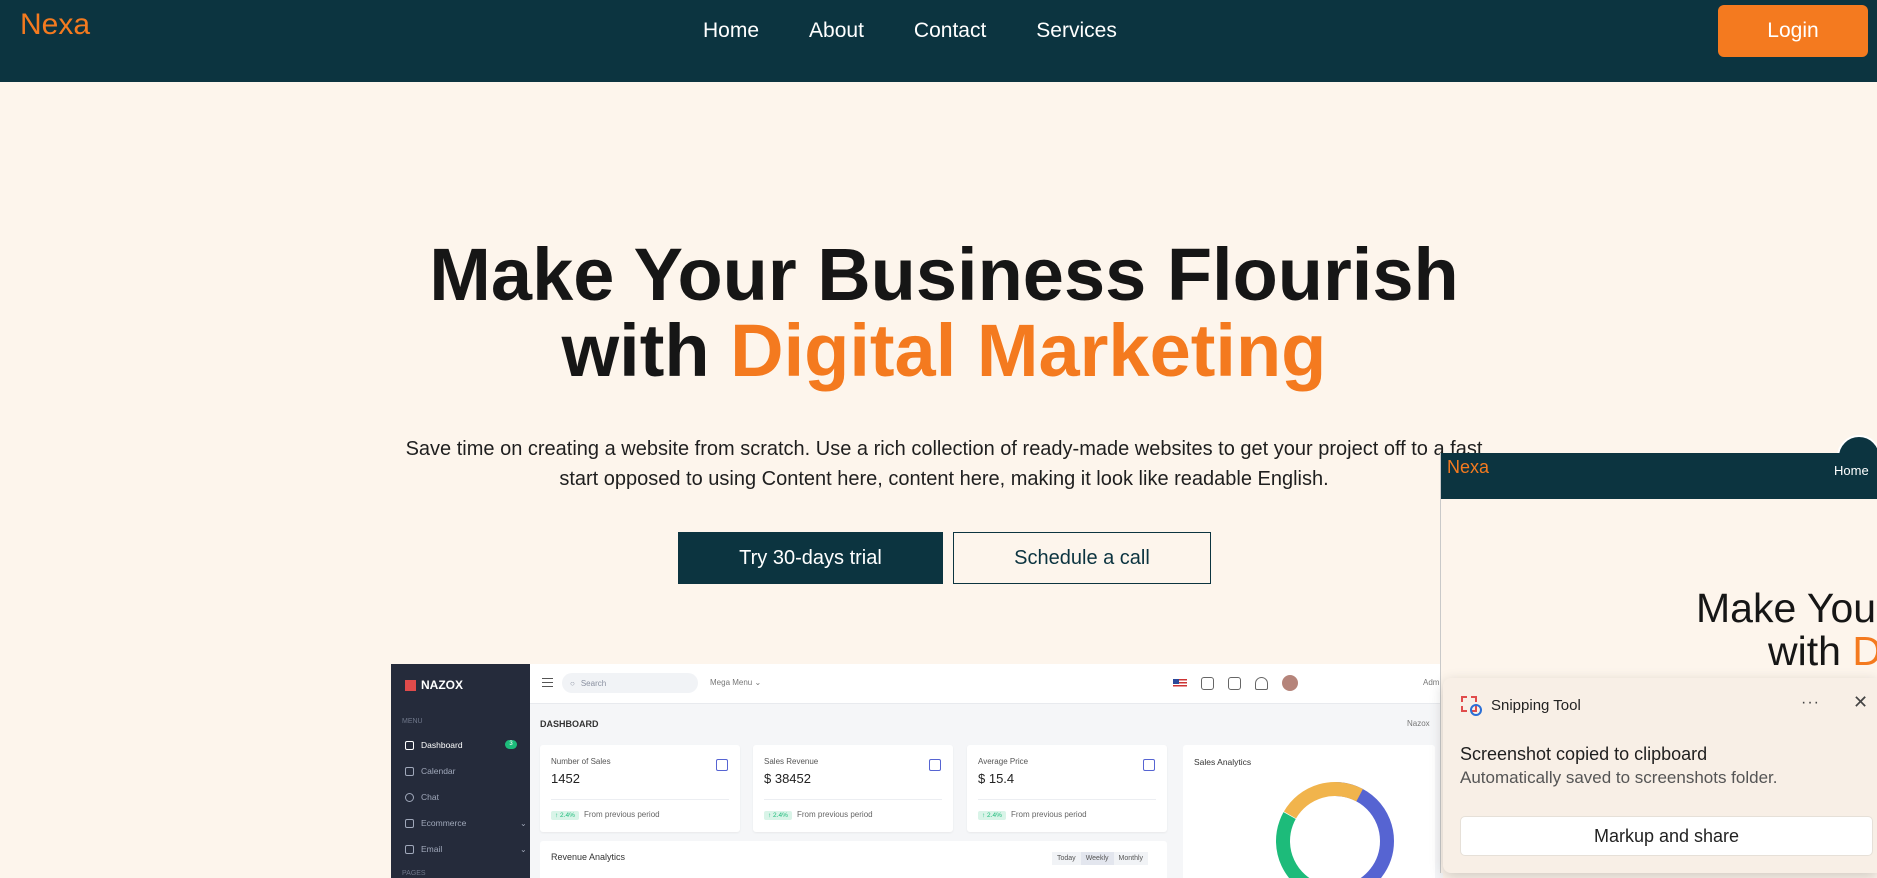  What do you see at coordinates (1335, 830) in the screenshot?
I see `sales-donut-chart` at bounding box center [1335, 830].